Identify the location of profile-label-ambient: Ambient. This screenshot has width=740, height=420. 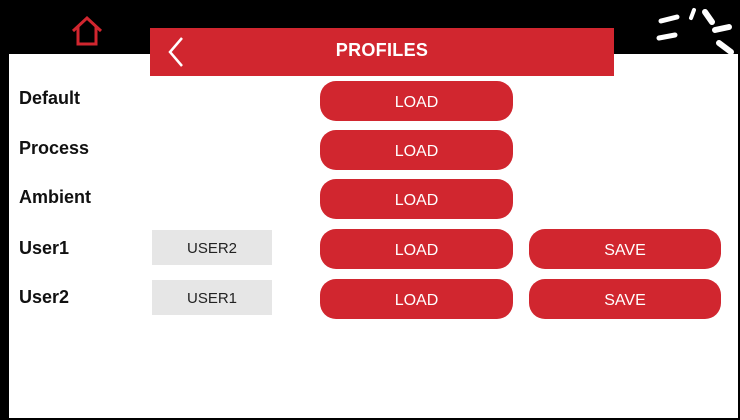
(55, 197).